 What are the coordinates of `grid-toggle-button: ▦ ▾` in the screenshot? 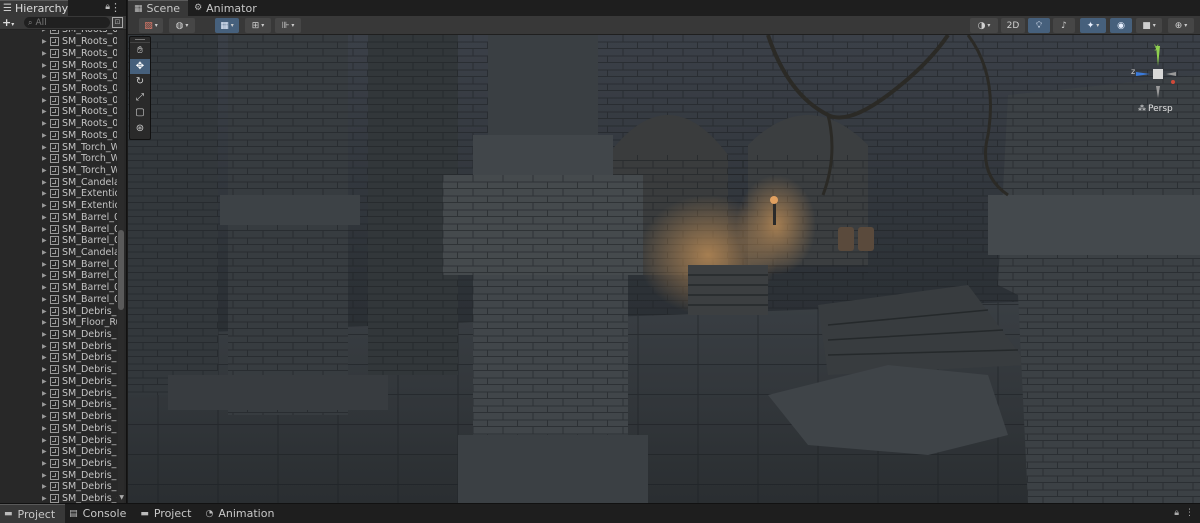 It's located at (227, 25).